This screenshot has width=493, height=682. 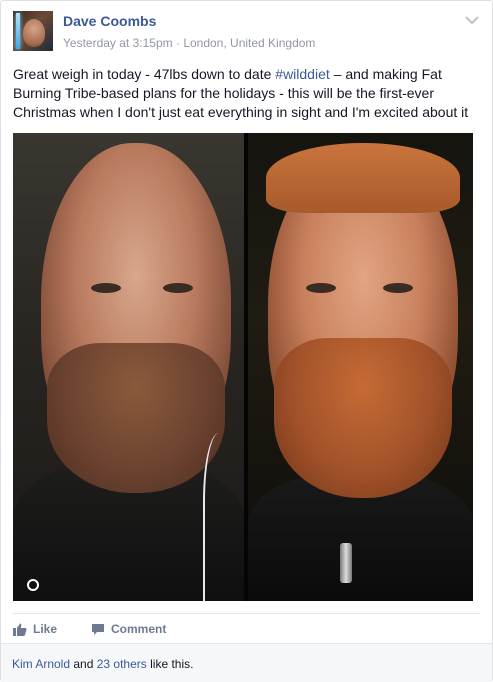 I want to click on thumbs-up-icon, so click(x=20, y=629).